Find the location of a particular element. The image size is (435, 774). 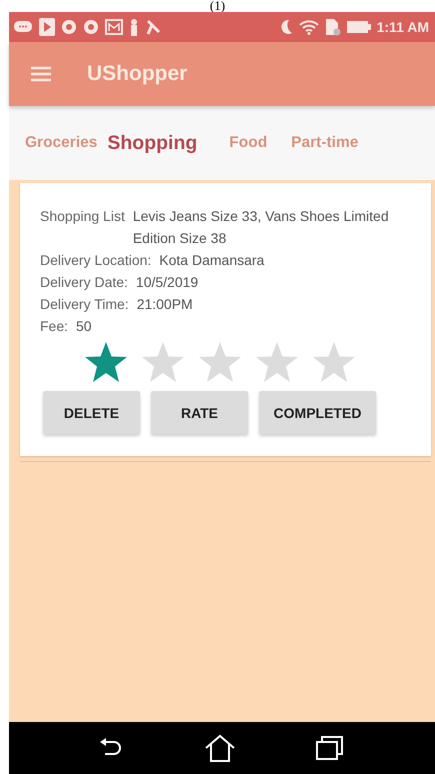

field-label: Shopping List is located at coordinates (82, 216).